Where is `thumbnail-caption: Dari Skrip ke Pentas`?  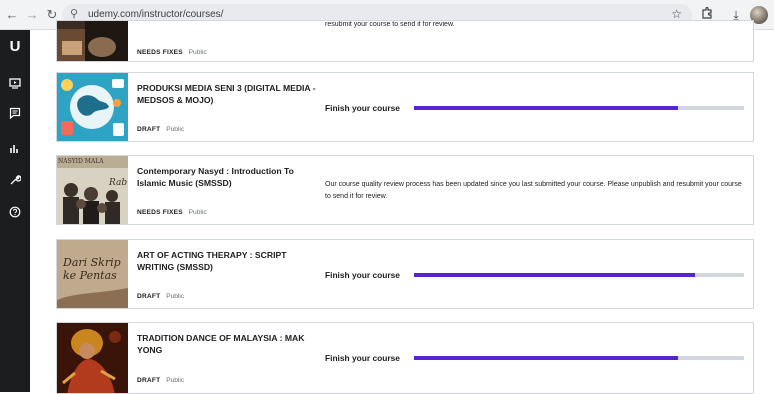
thumbnail-caption: Dari Skrip ke Pentas is located at coordinates (92, 269).